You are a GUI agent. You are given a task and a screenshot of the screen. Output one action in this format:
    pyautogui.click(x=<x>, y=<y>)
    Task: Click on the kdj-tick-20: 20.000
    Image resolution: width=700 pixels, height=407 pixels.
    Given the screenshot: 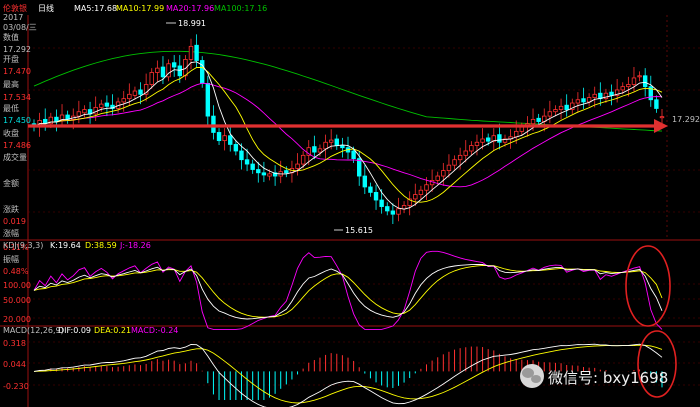 What is the action you would take?
    pyautogui.click(x=17, y=319)
    